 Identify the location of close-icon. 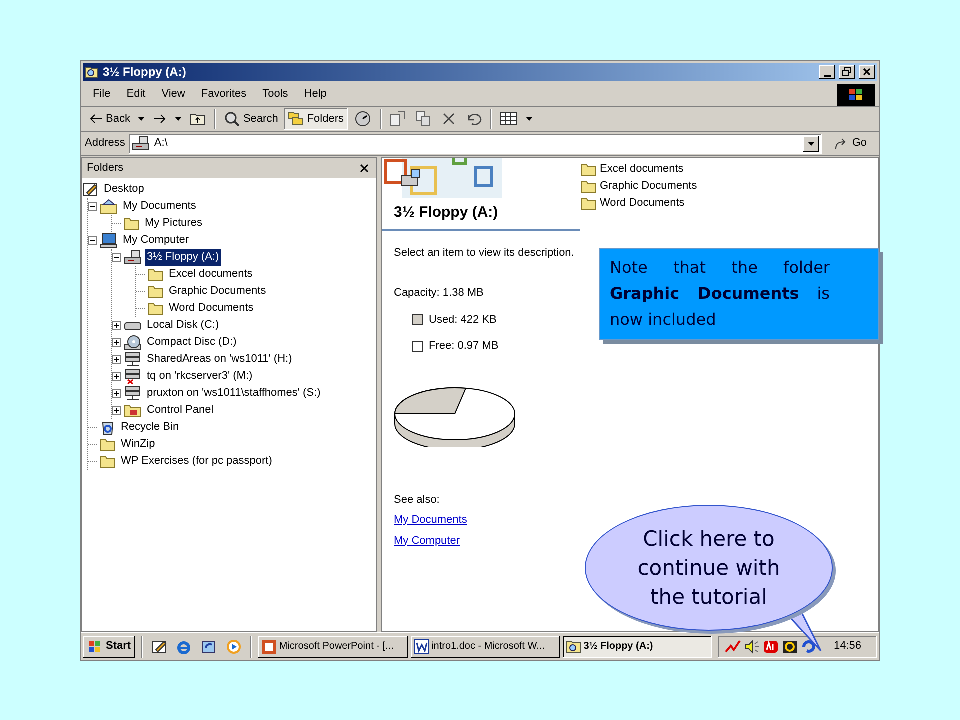
(867, 72).